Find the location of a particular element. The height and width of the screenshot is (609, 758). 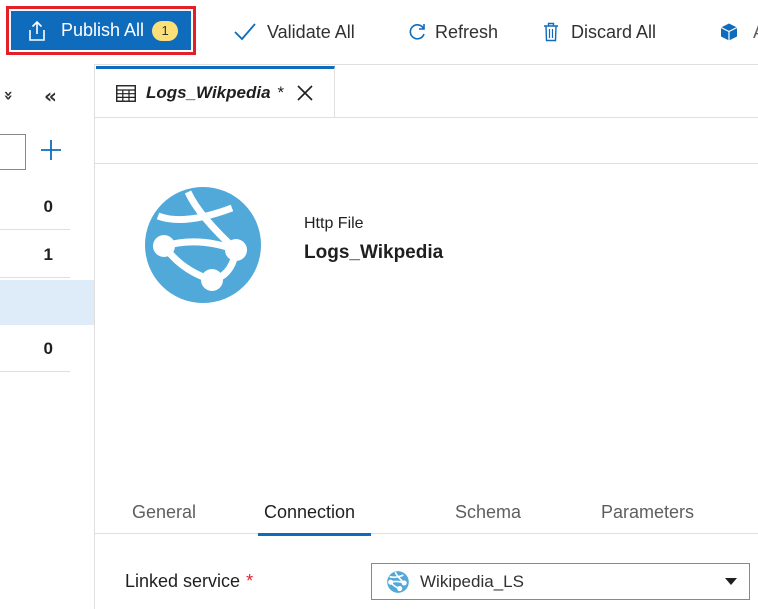

tab-general: General is located at coordinates (164, 515).